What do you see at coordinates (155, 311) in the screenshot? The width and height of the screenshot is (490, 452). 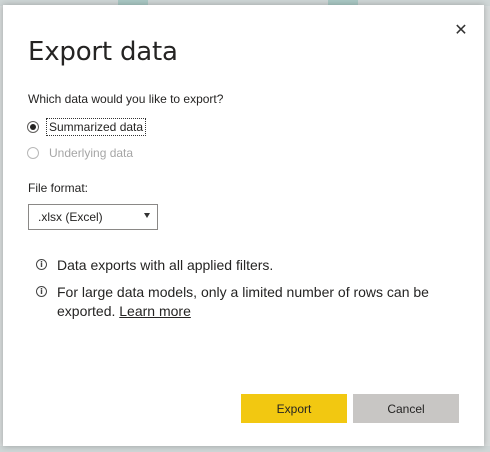 I see `learn-more-link: Learn more` at bounding box center [155, 311].